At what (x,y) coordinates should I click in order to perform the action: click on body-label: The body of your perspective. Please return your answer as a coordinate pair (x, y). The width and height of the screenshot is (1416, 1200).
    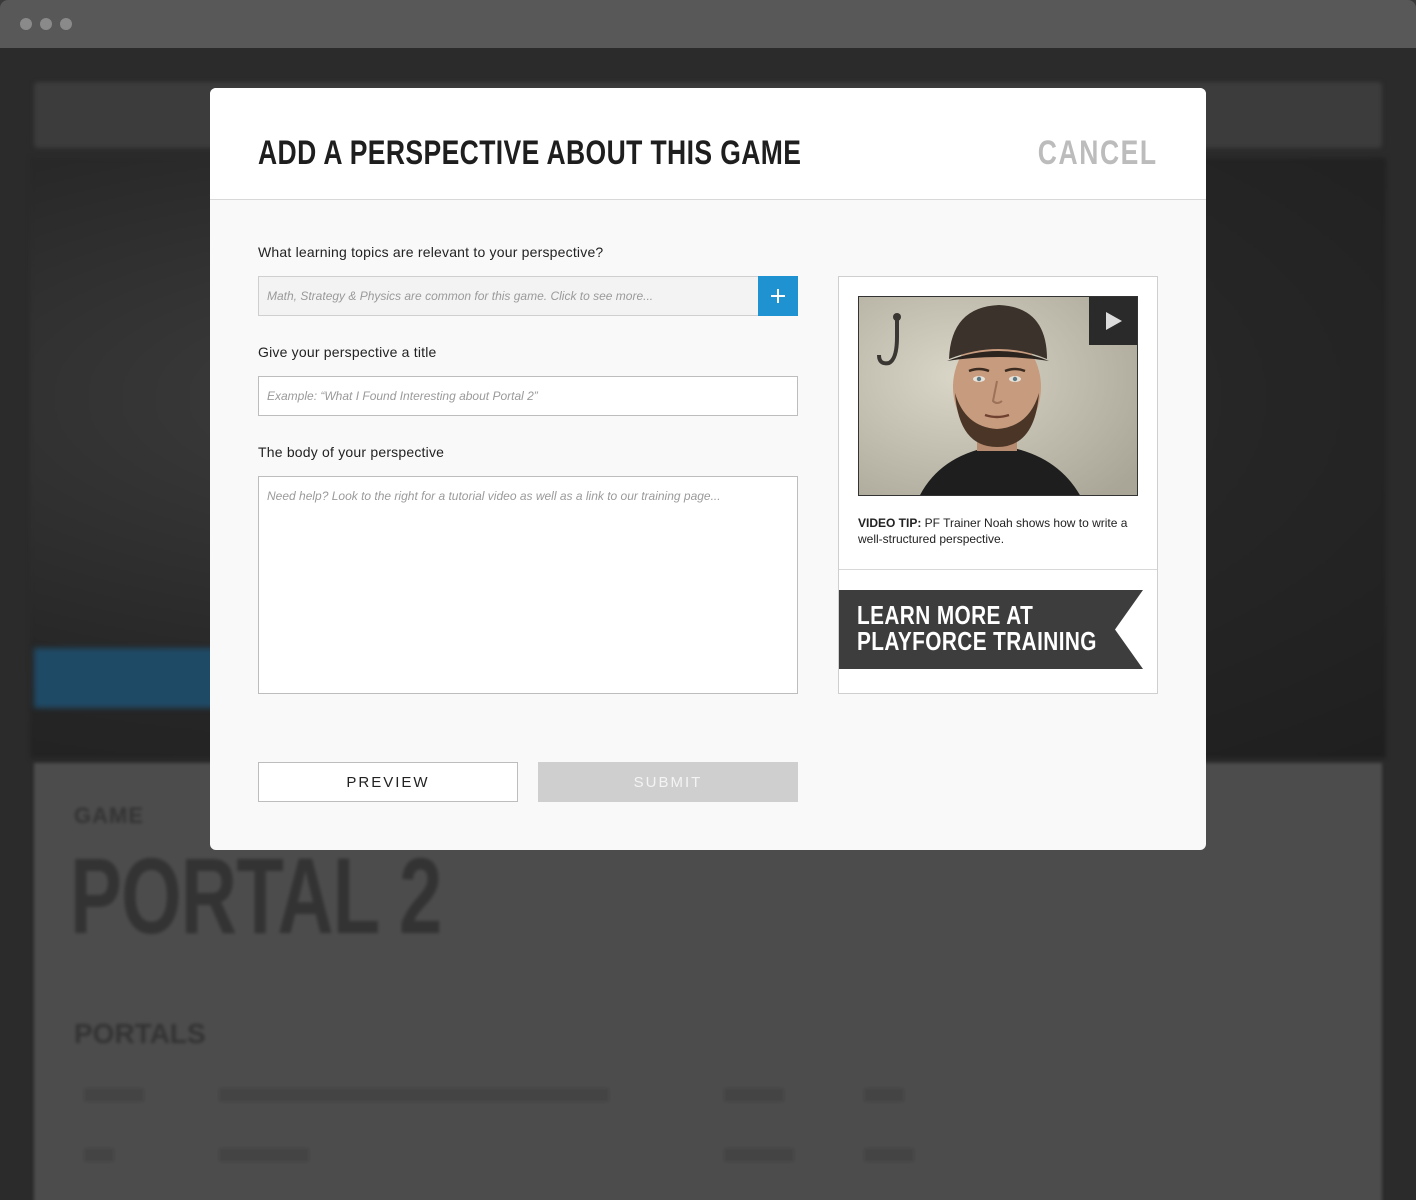
    Looking at the image, I should click on (351, 452).